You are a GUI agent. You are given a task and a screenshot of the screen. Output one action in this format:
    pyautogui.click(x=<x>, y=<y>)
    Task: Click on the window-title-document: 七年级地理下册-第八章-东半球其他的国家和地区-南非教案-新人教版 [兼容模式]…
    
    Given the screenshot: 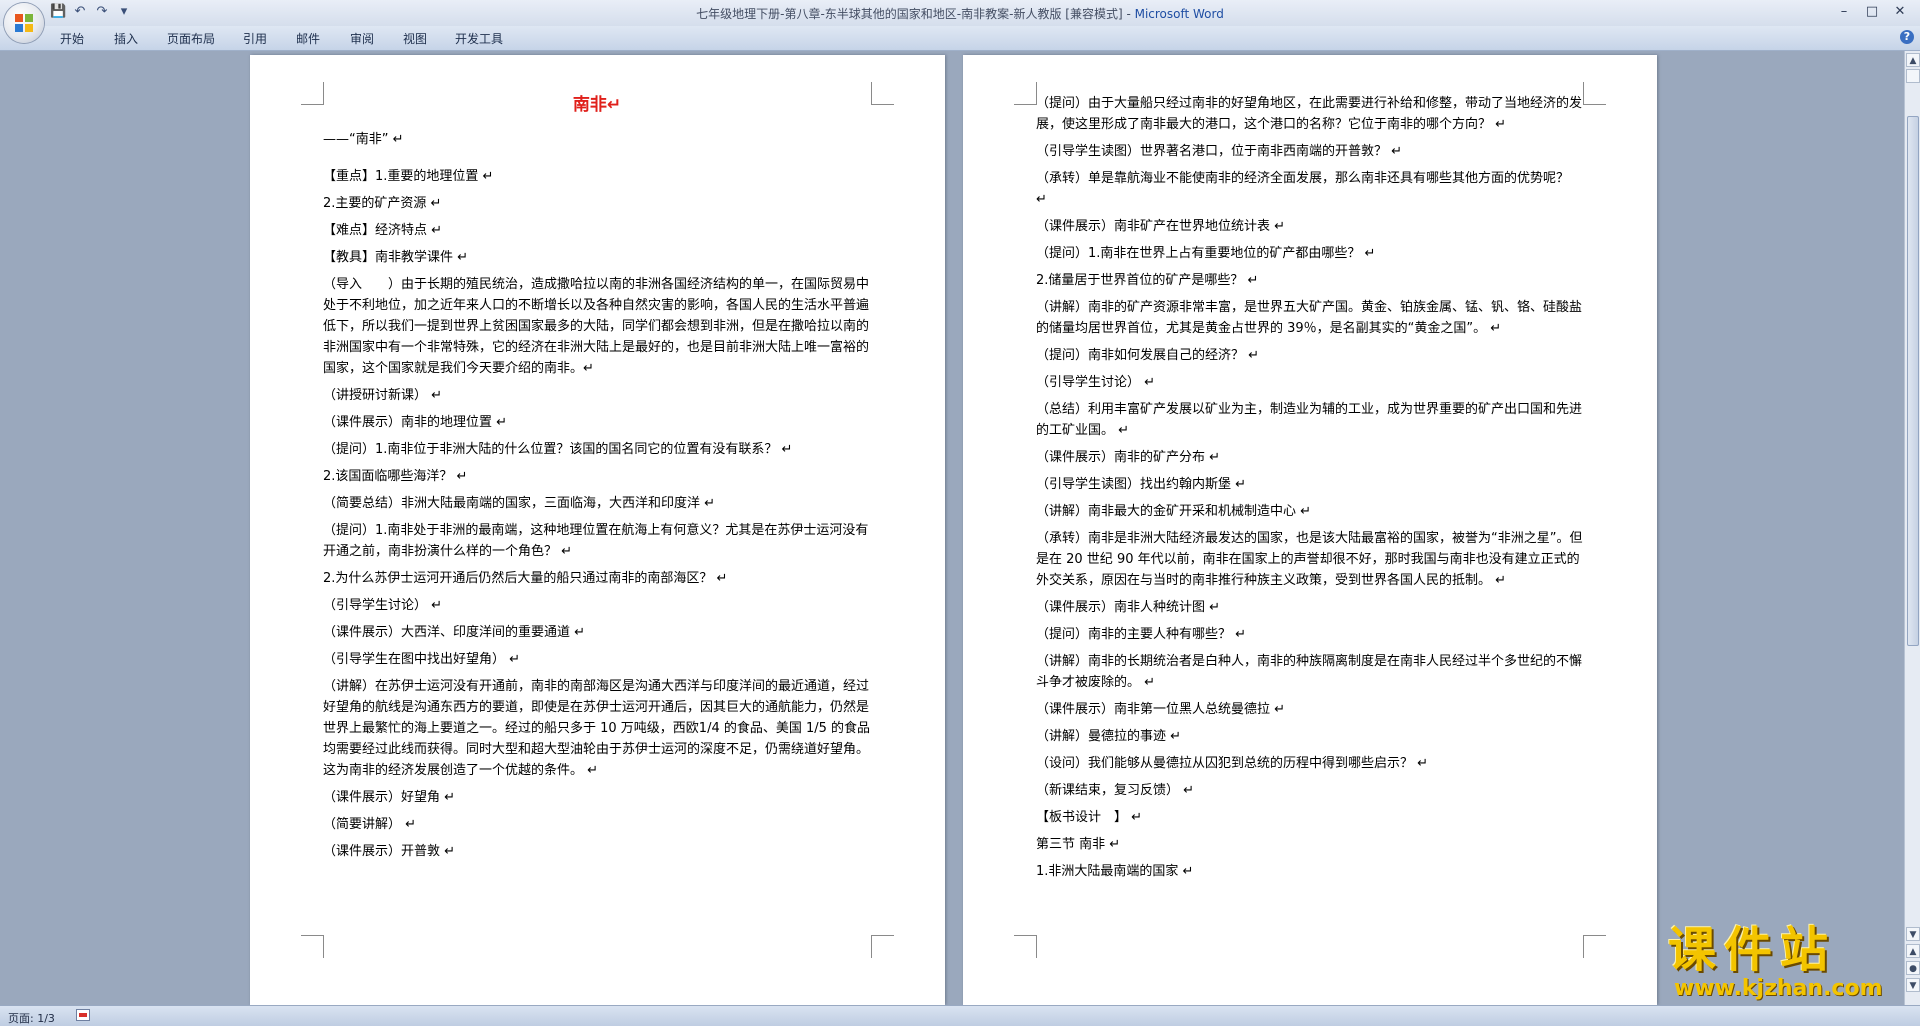 What is the action you would take?
    pyautogui.click(x=915, y=14)
    